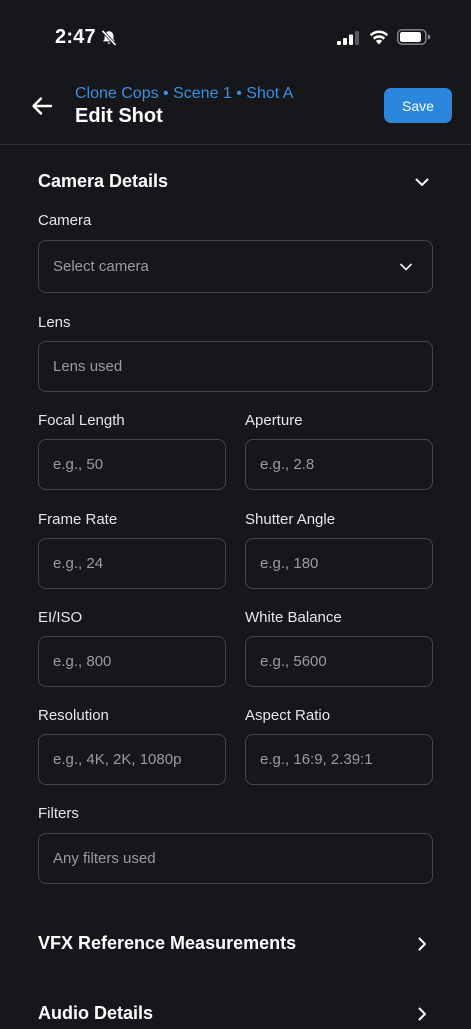 Image resolution: width=471 pixels, height=1029 pixels. I want to click on aspect-ratio-field-box, so click(339, 759).